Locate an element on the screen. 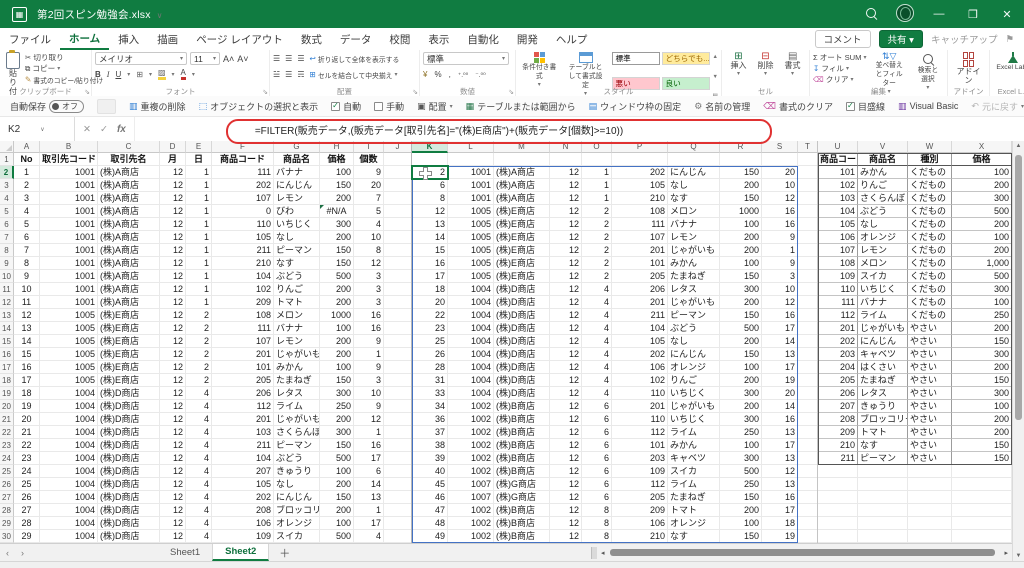  col-header-X: X is located at coordinates (982, 147).